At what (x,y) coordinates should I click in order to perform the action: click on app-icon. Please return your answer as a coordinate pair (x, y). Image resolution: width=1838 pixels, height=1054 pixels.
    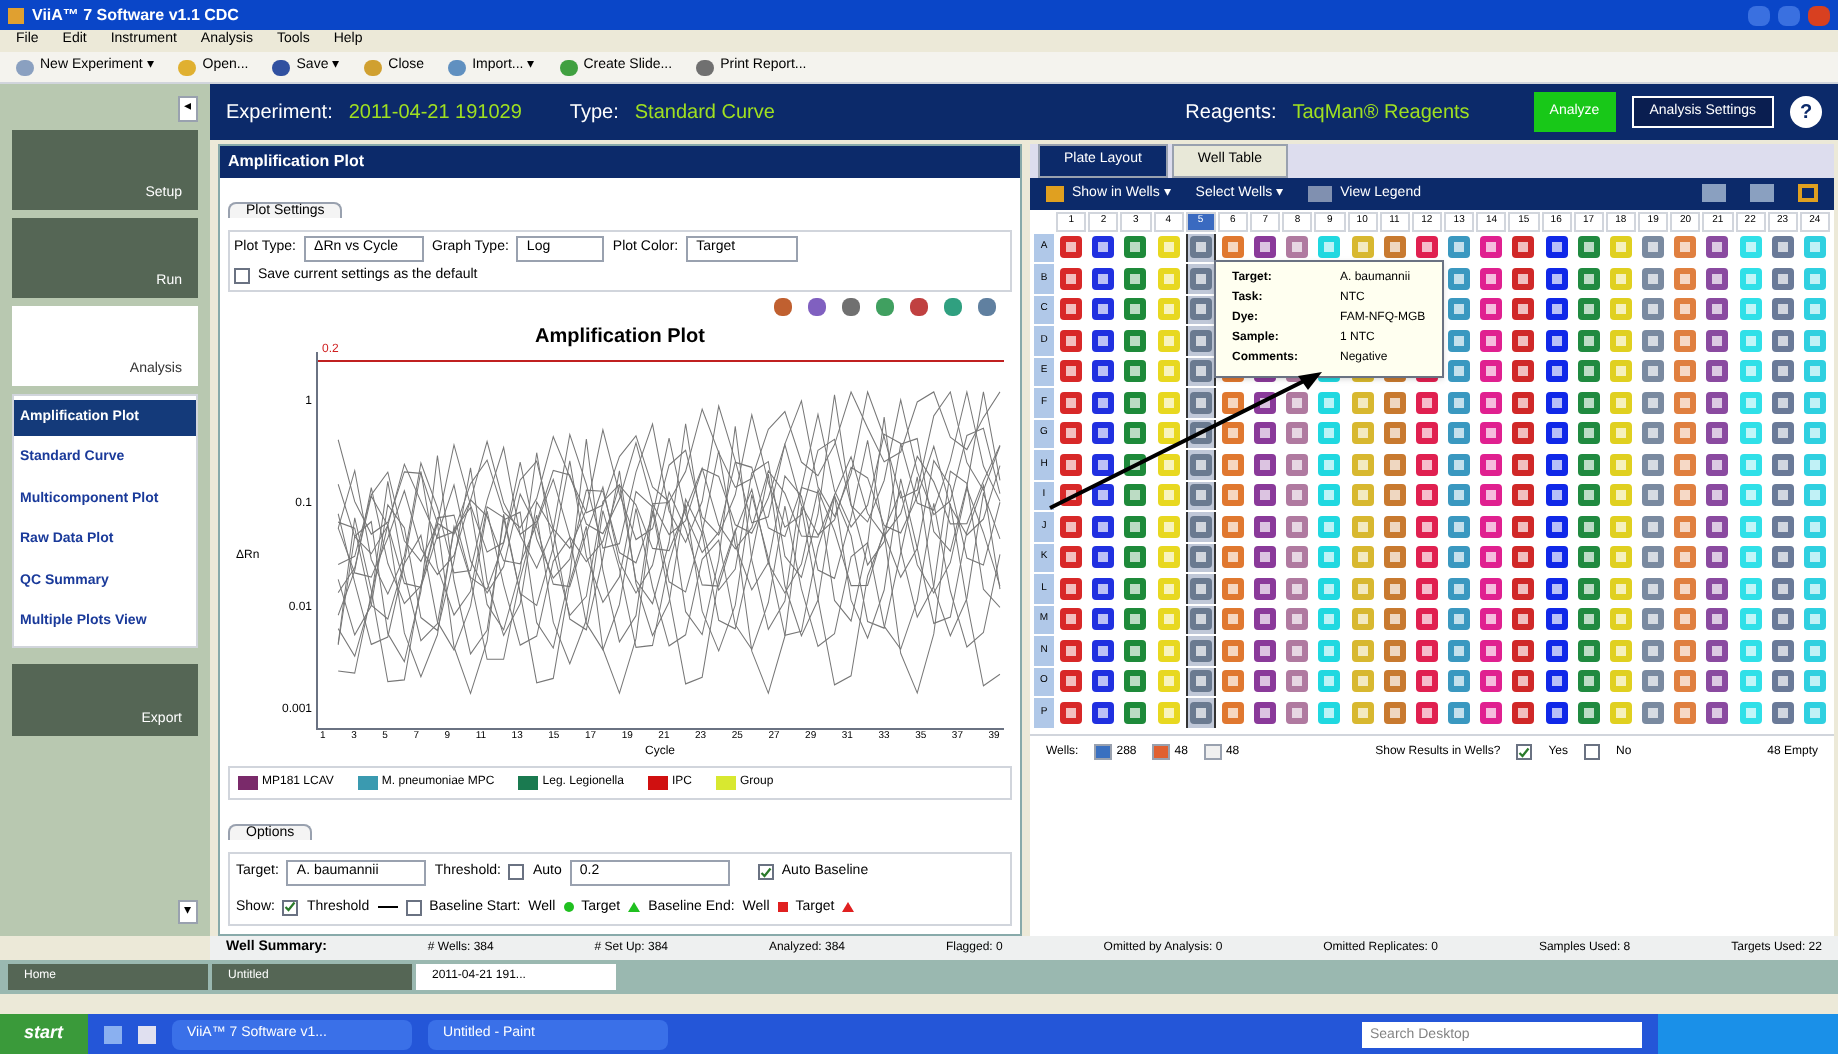
    Looking at the image, I should click on (16, 15).